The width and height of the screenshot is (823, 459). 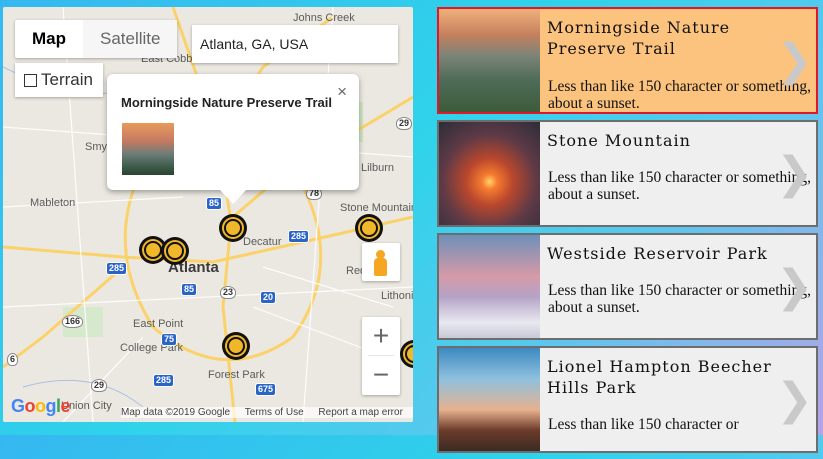 What do you see at coordinates (381, 375) in the screenshot?
I see `zoom-out-button: −` at bounding box center [381, 375].